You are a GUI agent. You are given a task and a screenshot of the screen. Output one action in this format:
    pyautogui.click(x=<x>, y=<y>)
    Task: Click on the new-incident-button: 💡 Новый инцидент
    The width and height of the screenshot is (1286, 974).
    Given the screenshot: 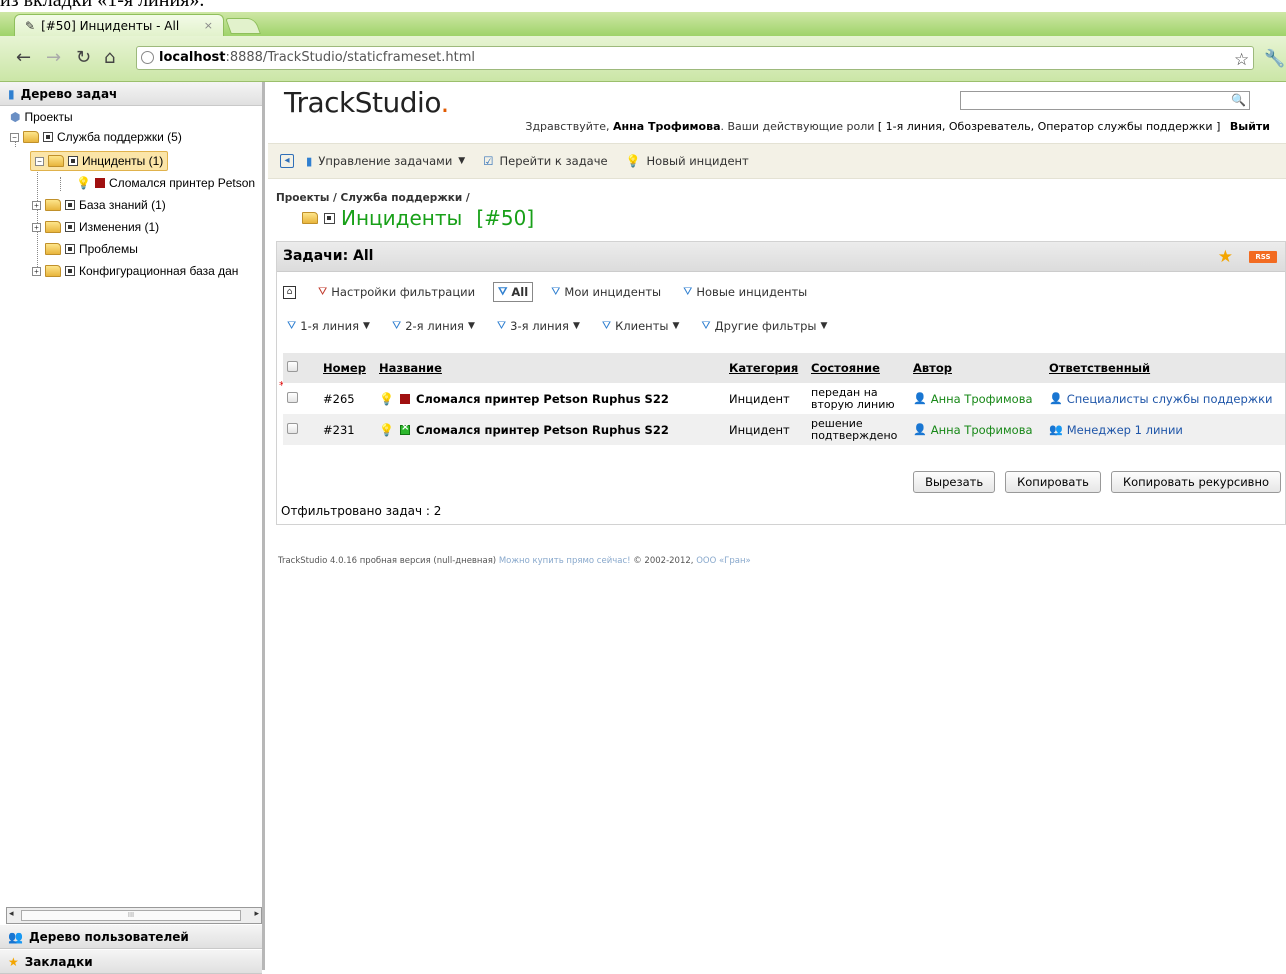 What is the action you would take?
    pyautogui.click(x=687, y=161)
    